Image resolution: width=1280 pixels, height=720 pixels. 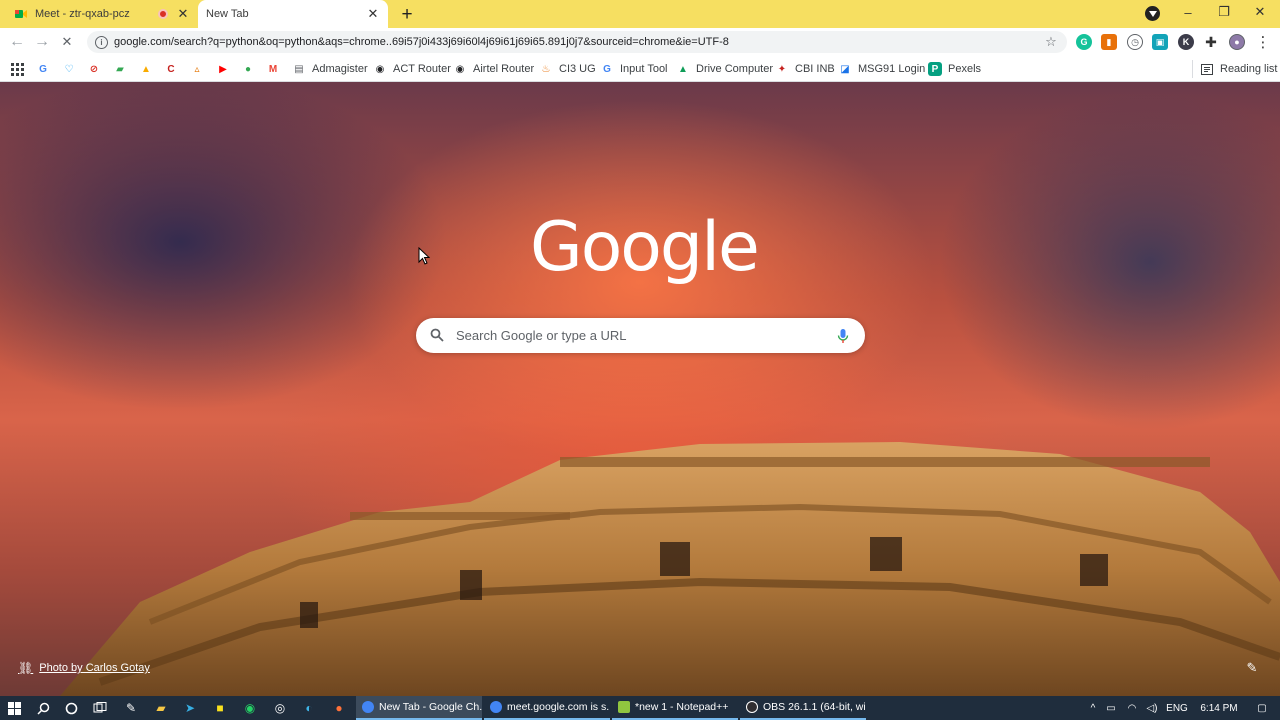 I want to click on recording-icon, so click(x=163, y=14).